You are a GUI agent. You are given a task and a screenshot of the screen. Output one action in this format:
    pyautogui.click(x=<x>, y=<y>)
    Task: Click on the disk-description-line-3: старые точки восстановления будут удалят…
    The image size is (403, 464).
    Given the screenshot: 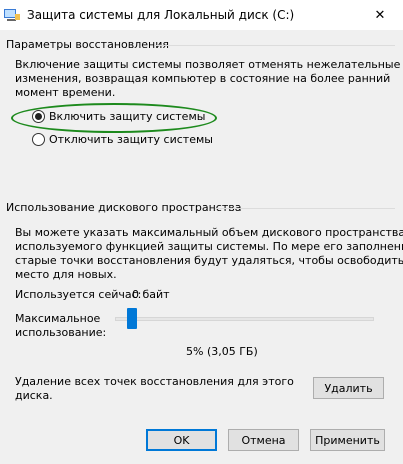 What is the action you would take?
    pyautogui.click(x=209, y=260)
    